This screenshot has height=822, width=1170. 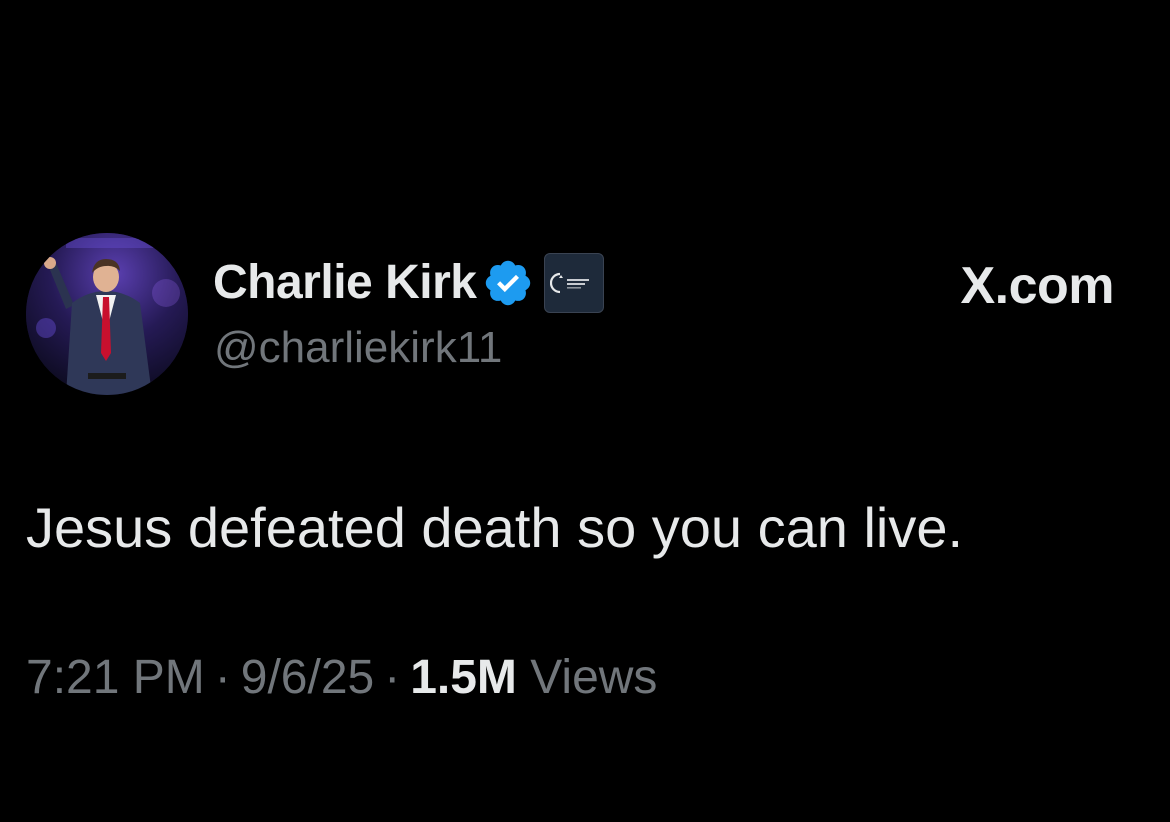 I want to click on avatar, so click(x=107, y=314).